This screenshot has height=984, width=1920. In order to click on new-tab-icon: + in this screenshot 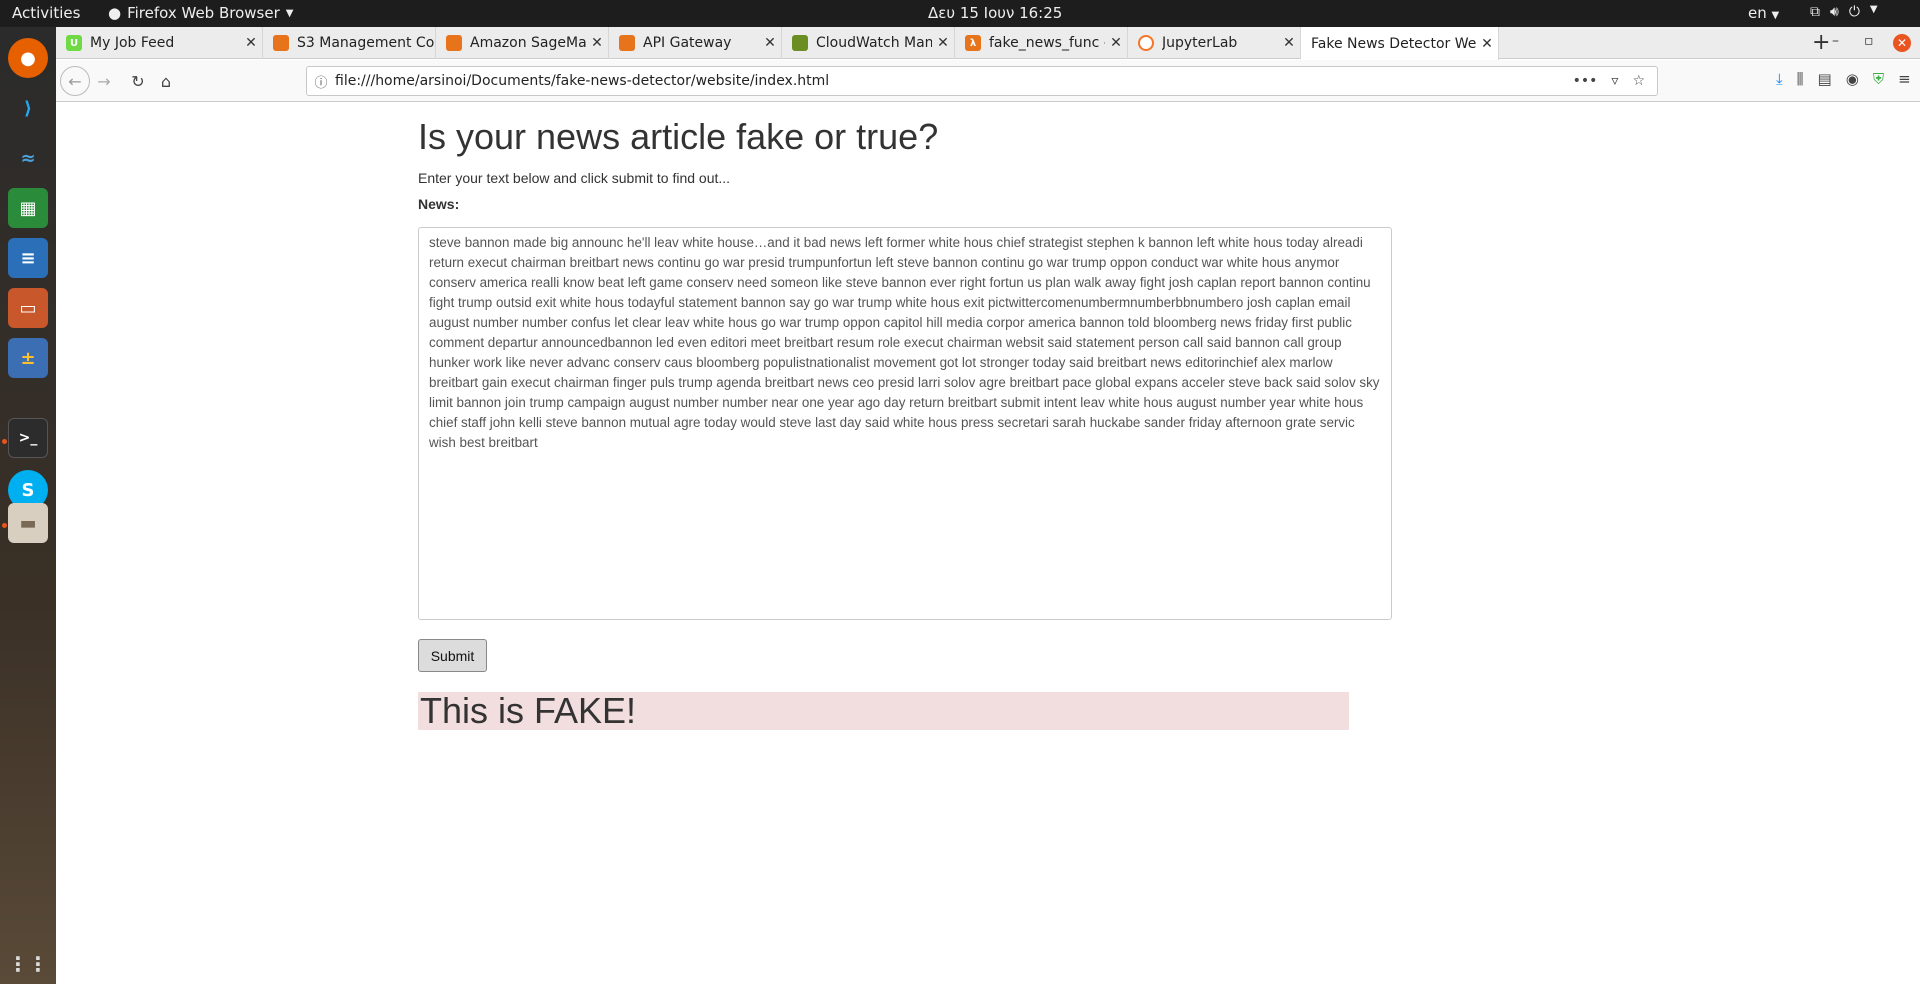, I will do `click(1821, 42)`.